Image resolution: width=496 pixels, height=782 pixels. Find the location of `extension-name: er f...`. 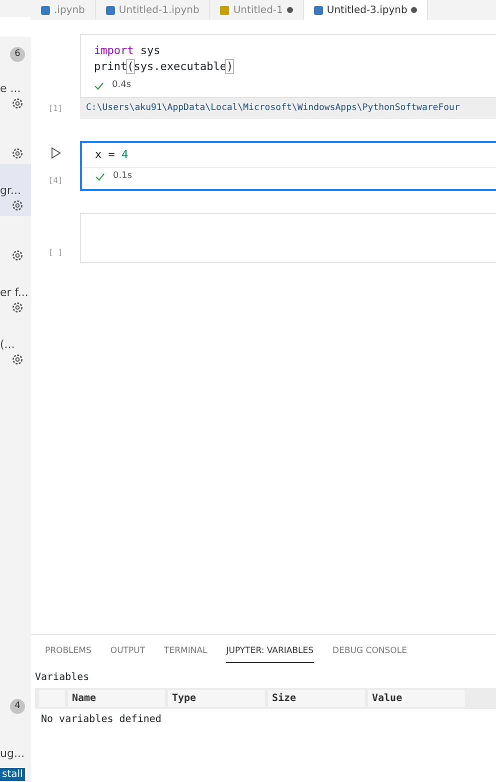

extension-name: er f... is located at coordinates (14, 292).